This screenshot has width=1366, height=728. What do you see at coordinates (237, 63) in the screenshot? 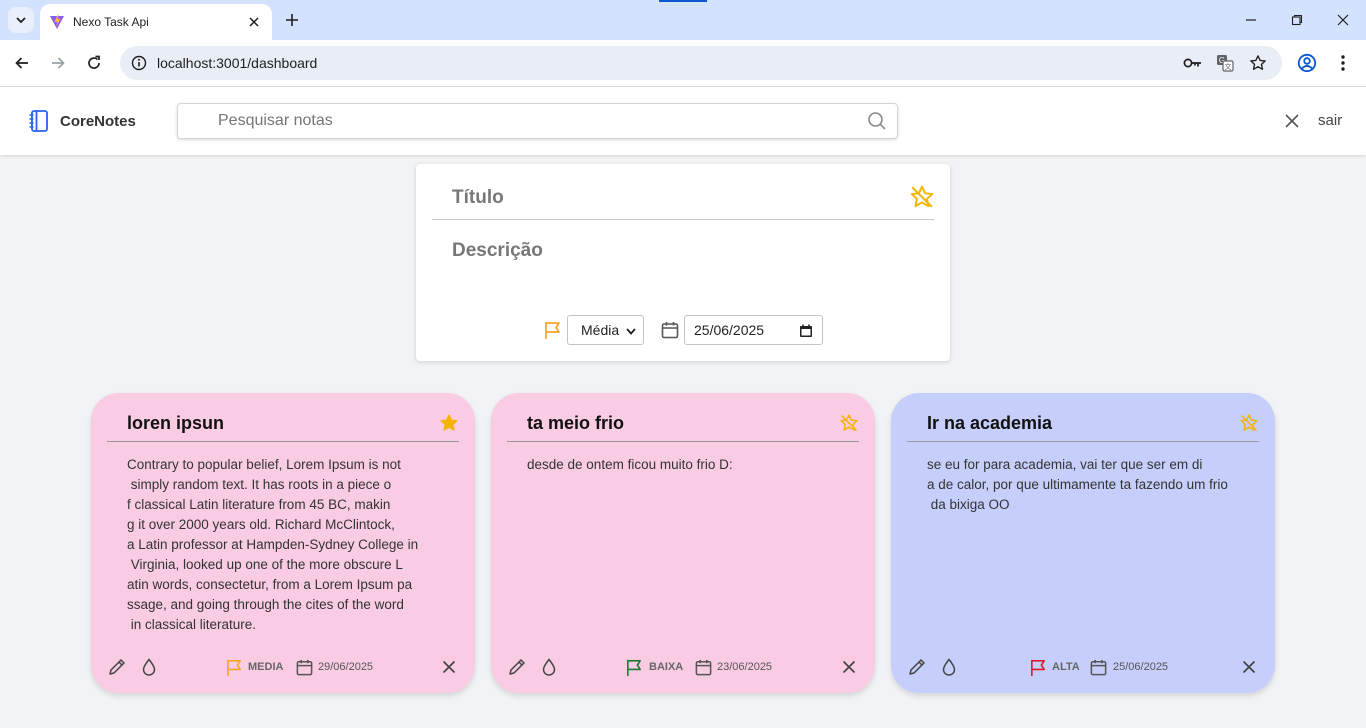
I see `url-text: localhost:3001/dashboard` at bounding box center [237, 63].